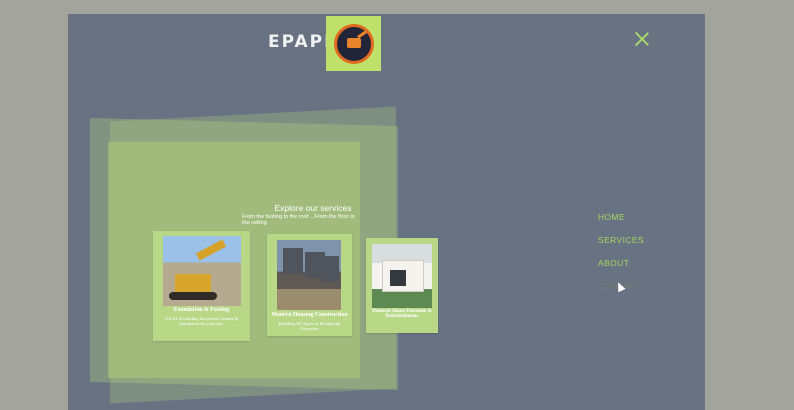 The height and width of the screenshot is (410, 794). I want to click on logo-badge, so click(353, 43).